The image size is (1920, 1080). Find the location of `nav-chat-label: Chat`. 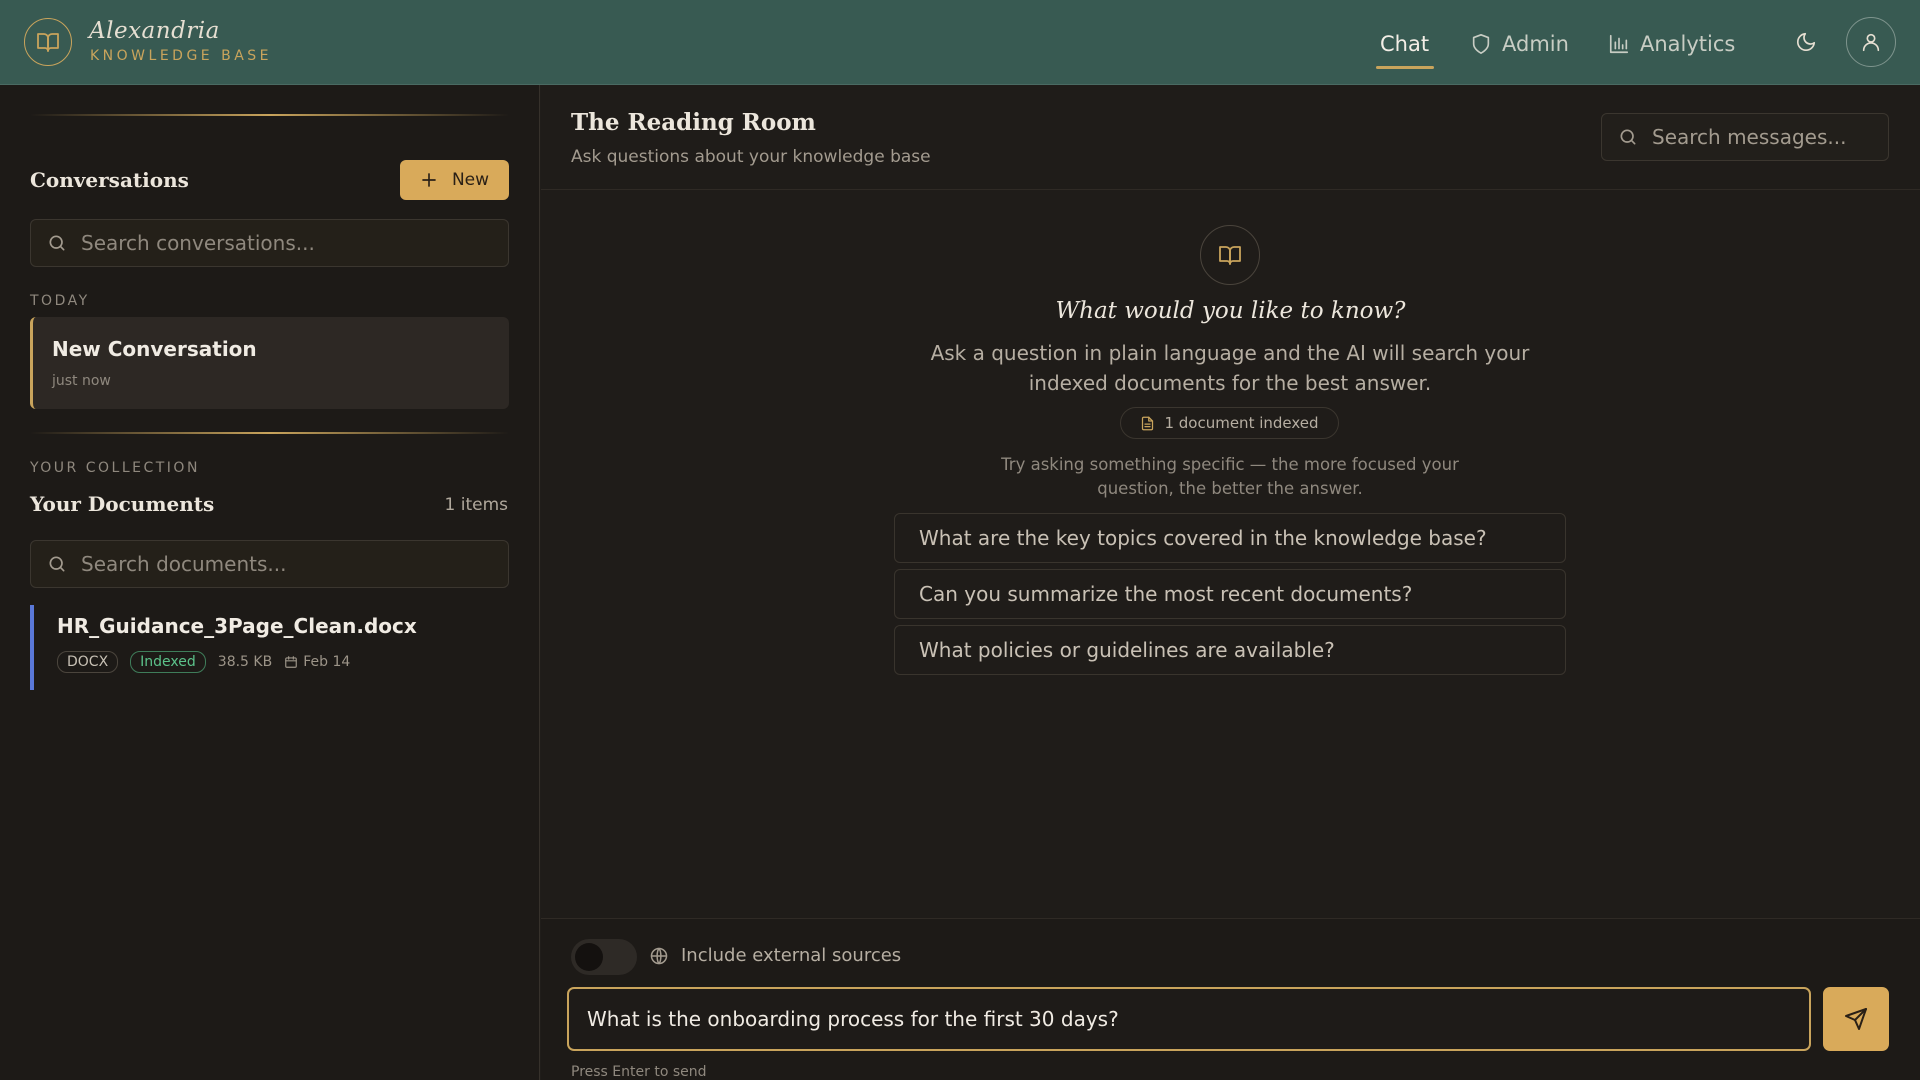

nav-chat-label: Chat is located at coordinates (1405, 44).